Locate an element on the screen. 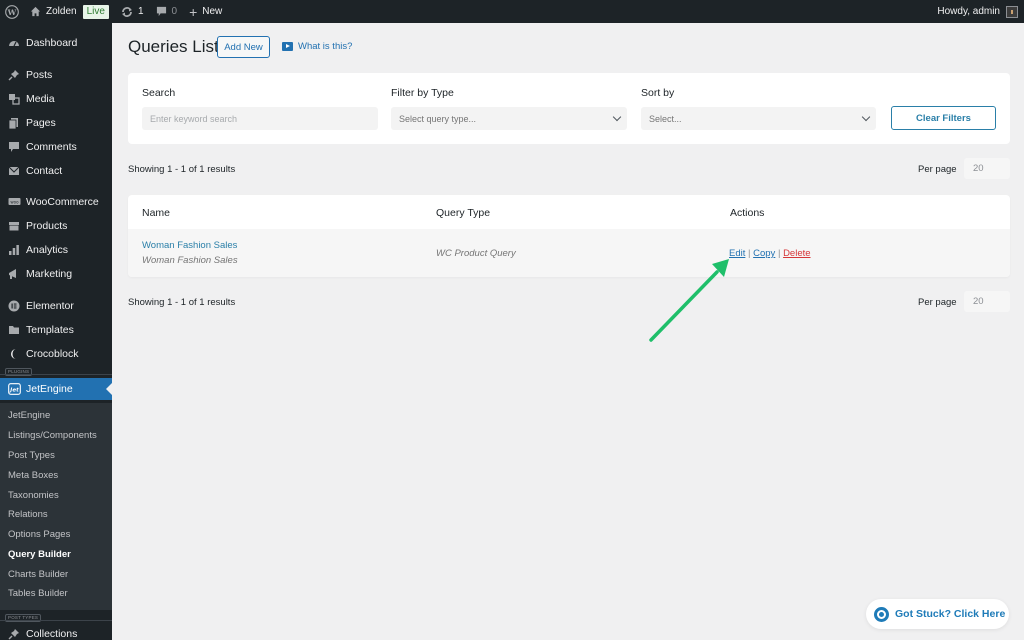  sidebar-item-elementor: Elementor is located at coordinates (56, 306).